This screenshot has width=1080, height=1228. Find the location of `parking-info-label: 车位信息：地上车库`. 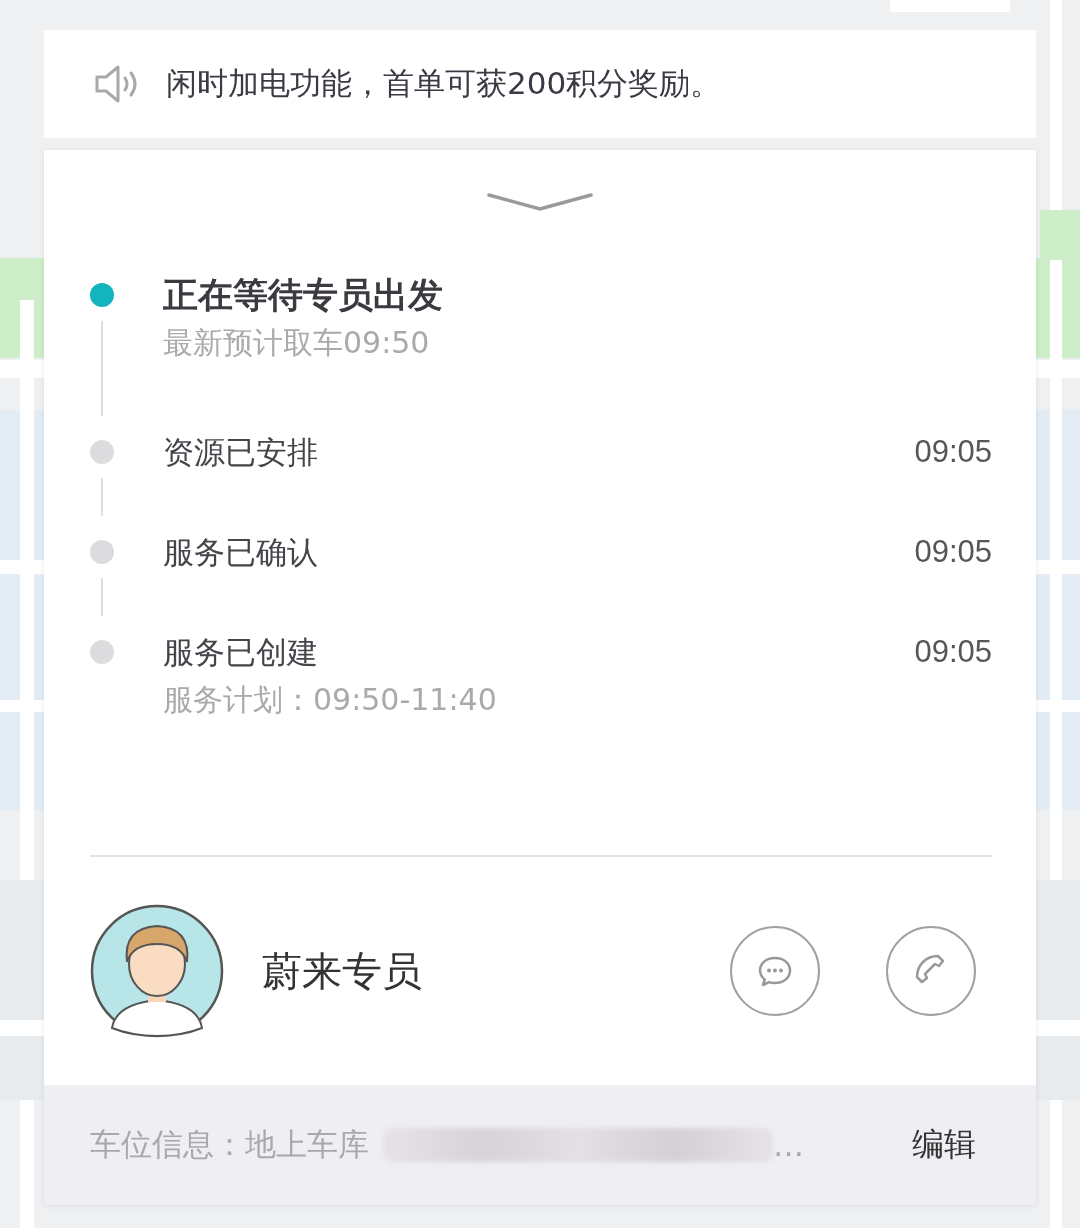

parking-info-label: 车位信息：地上车库 is located at coordinates (229, 1144).